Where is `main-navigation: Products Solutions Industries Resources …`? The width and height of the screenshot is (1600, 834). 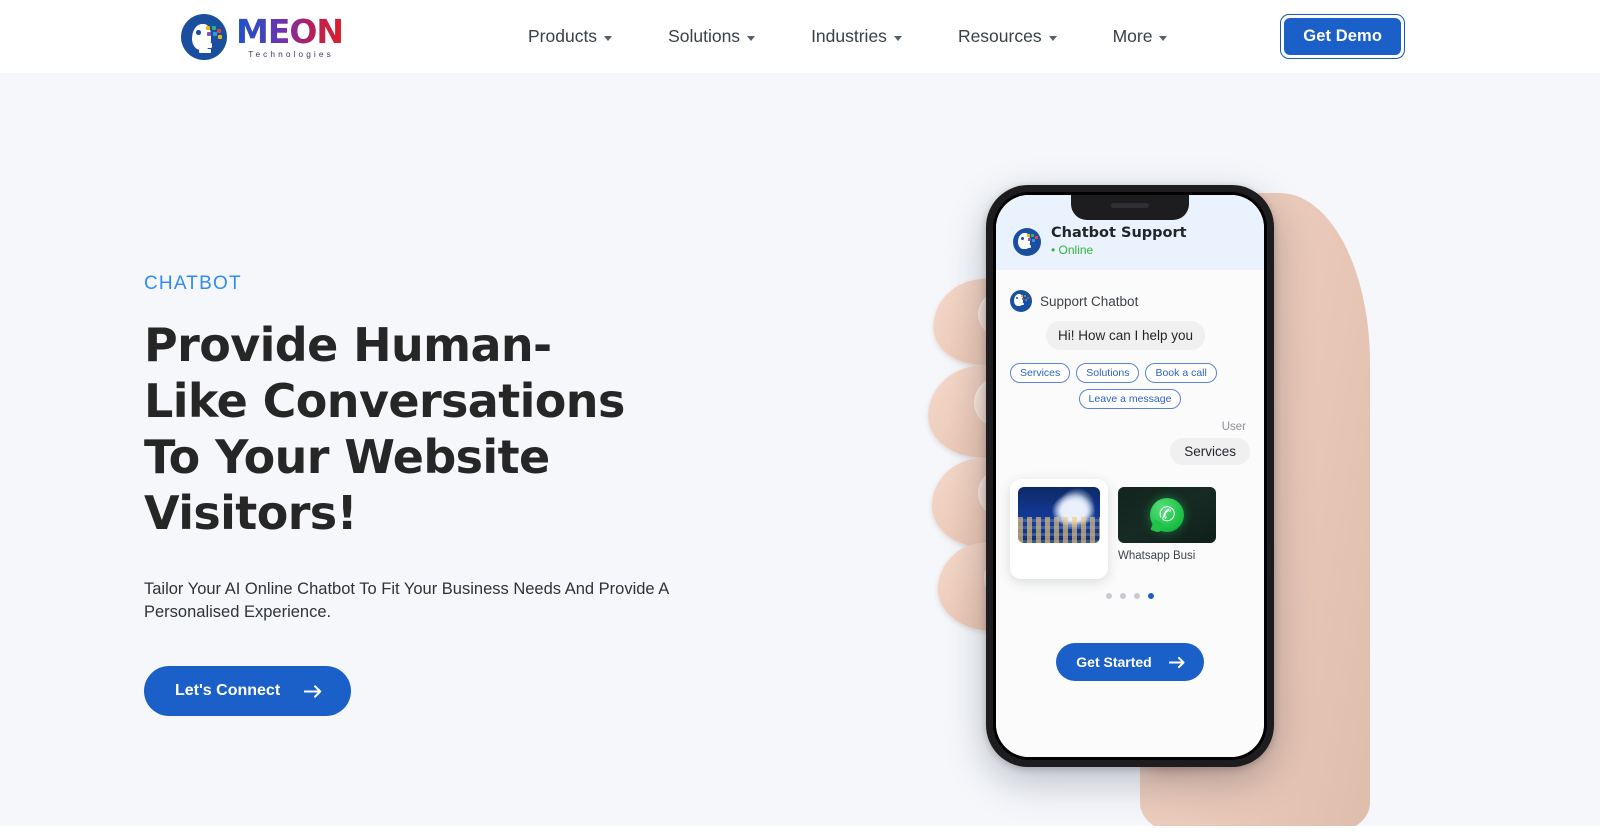
main-navigation: Products Solutions Industries Resources … is located at coordinates (847, 36).